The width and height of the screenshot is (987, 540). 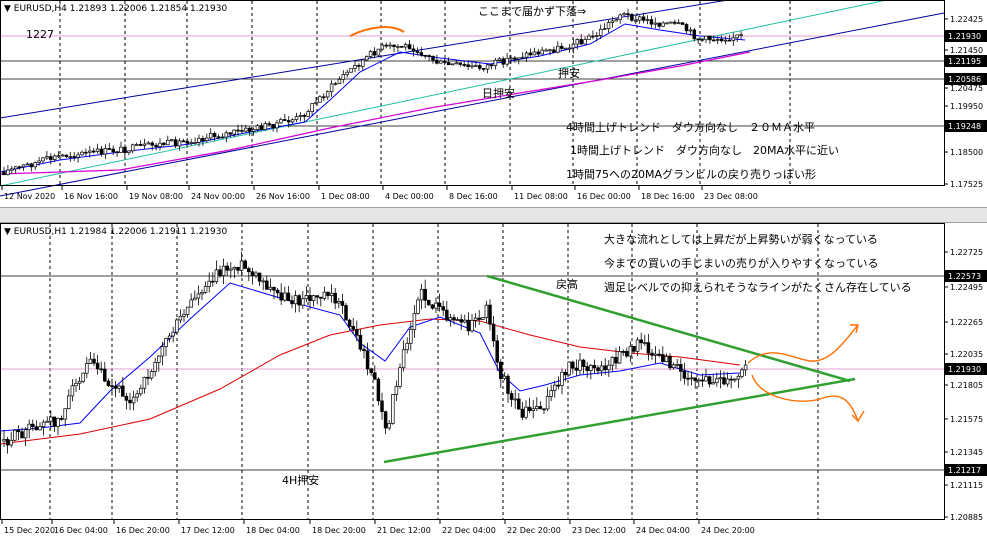 I want to click on time-label: 22 Dec 04:00, so click(x=469, y=530).